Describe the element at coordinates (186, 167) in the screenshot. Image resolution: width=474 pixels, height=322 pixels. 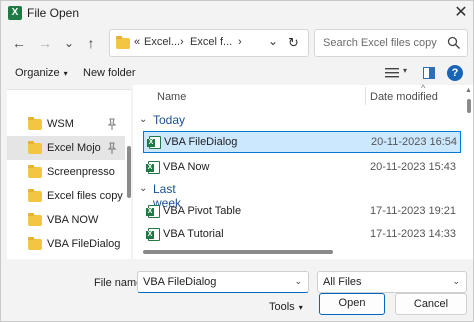
I see `file-name: VBA Now` at that location.